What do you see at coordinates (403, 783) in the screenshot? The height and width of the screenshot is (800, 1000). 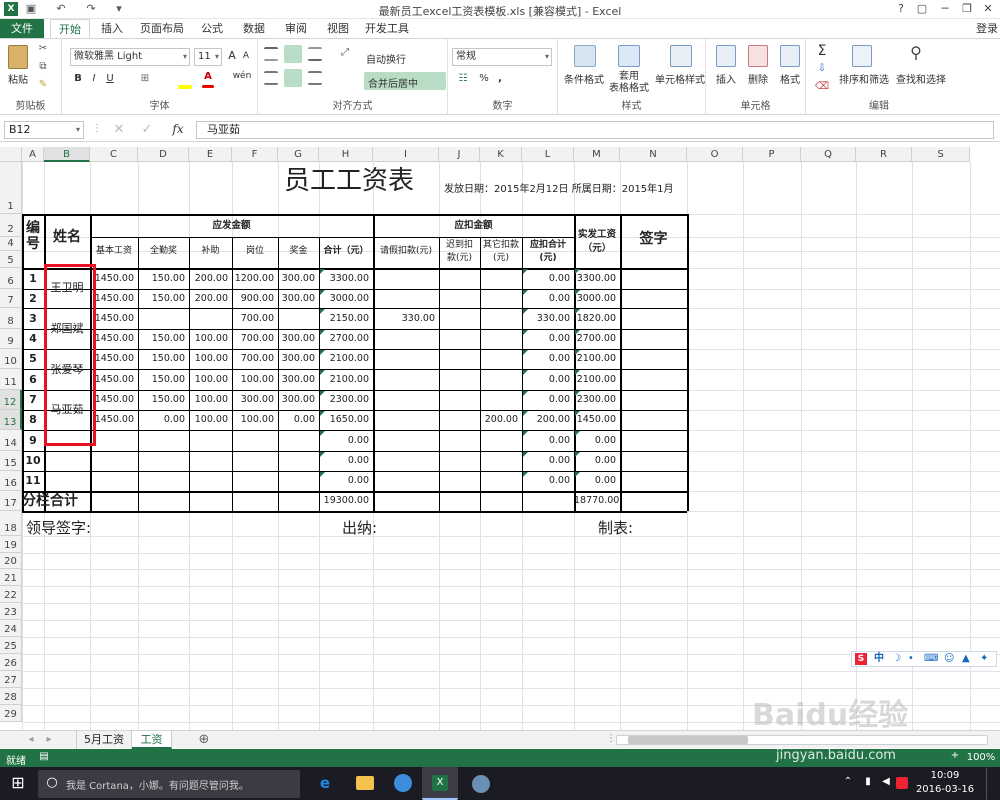 I see `browser-icon` at bounding box center [403, 783].